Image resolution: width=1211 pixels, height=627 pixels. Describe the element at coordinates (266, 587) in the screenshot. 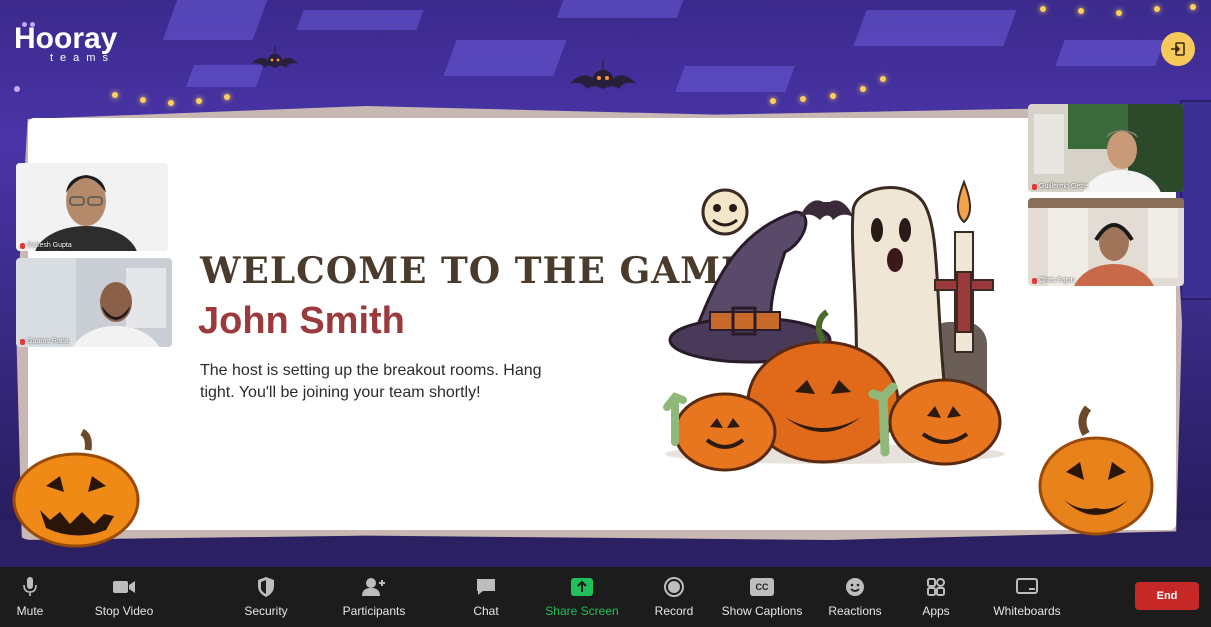

I see `shield-icon` at that location.